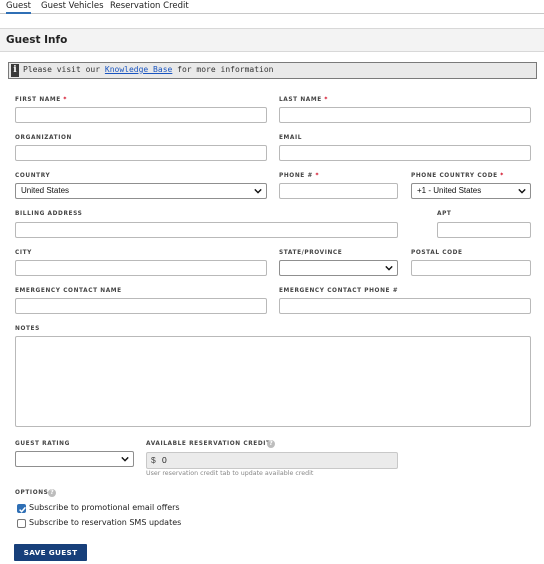 The image size is (544, 564). Describe the element at coordinates (74, 459) in the screenshot. I see `guest-rating-select` at that location.